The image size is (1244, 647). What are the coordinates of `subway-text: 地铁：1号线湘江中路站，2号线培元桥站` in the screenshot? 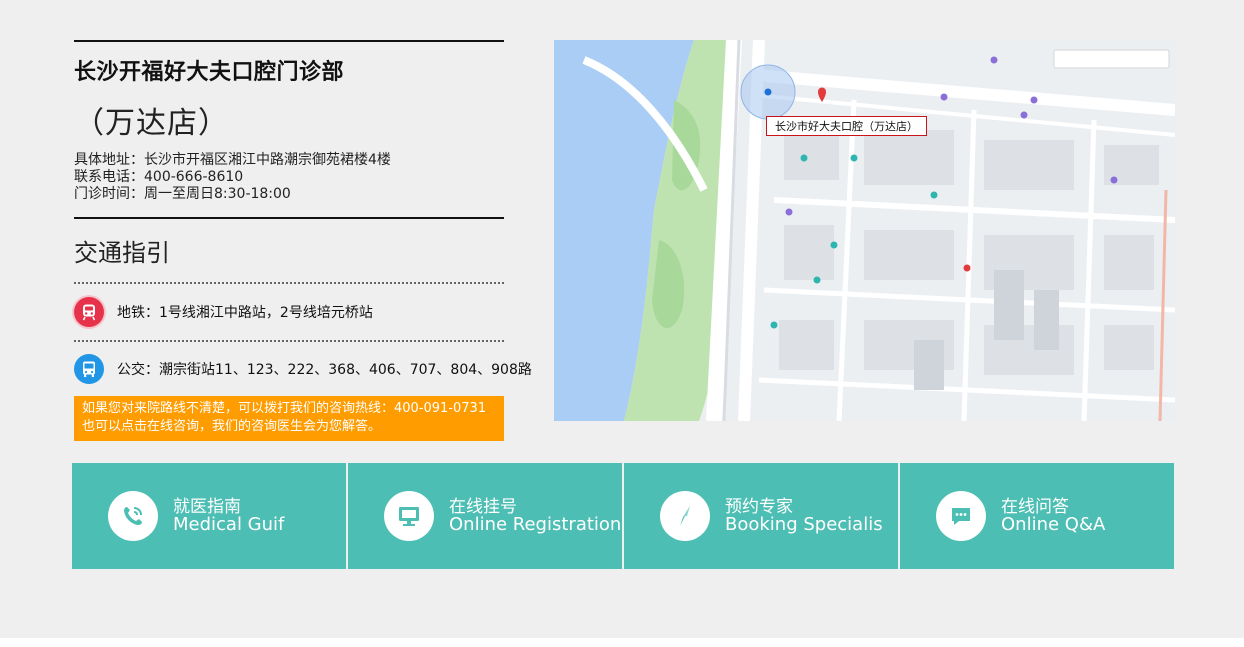 It's located at (245, 313).